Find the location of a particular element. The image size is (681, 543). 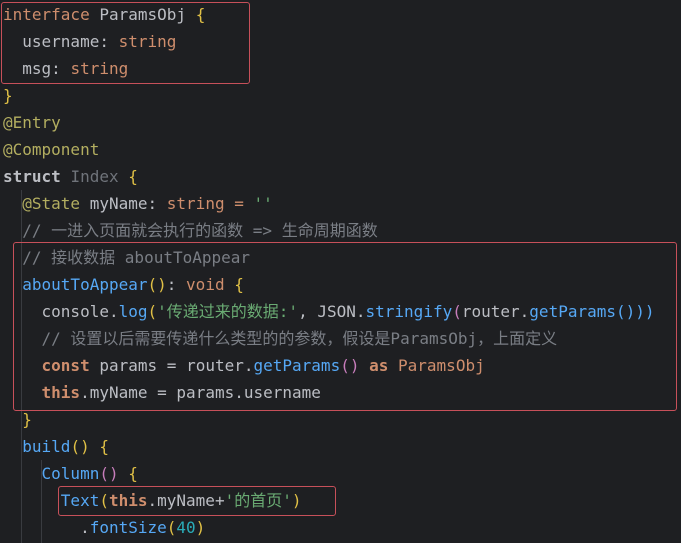

code-line-4: } is located at coordinates (8, 95).